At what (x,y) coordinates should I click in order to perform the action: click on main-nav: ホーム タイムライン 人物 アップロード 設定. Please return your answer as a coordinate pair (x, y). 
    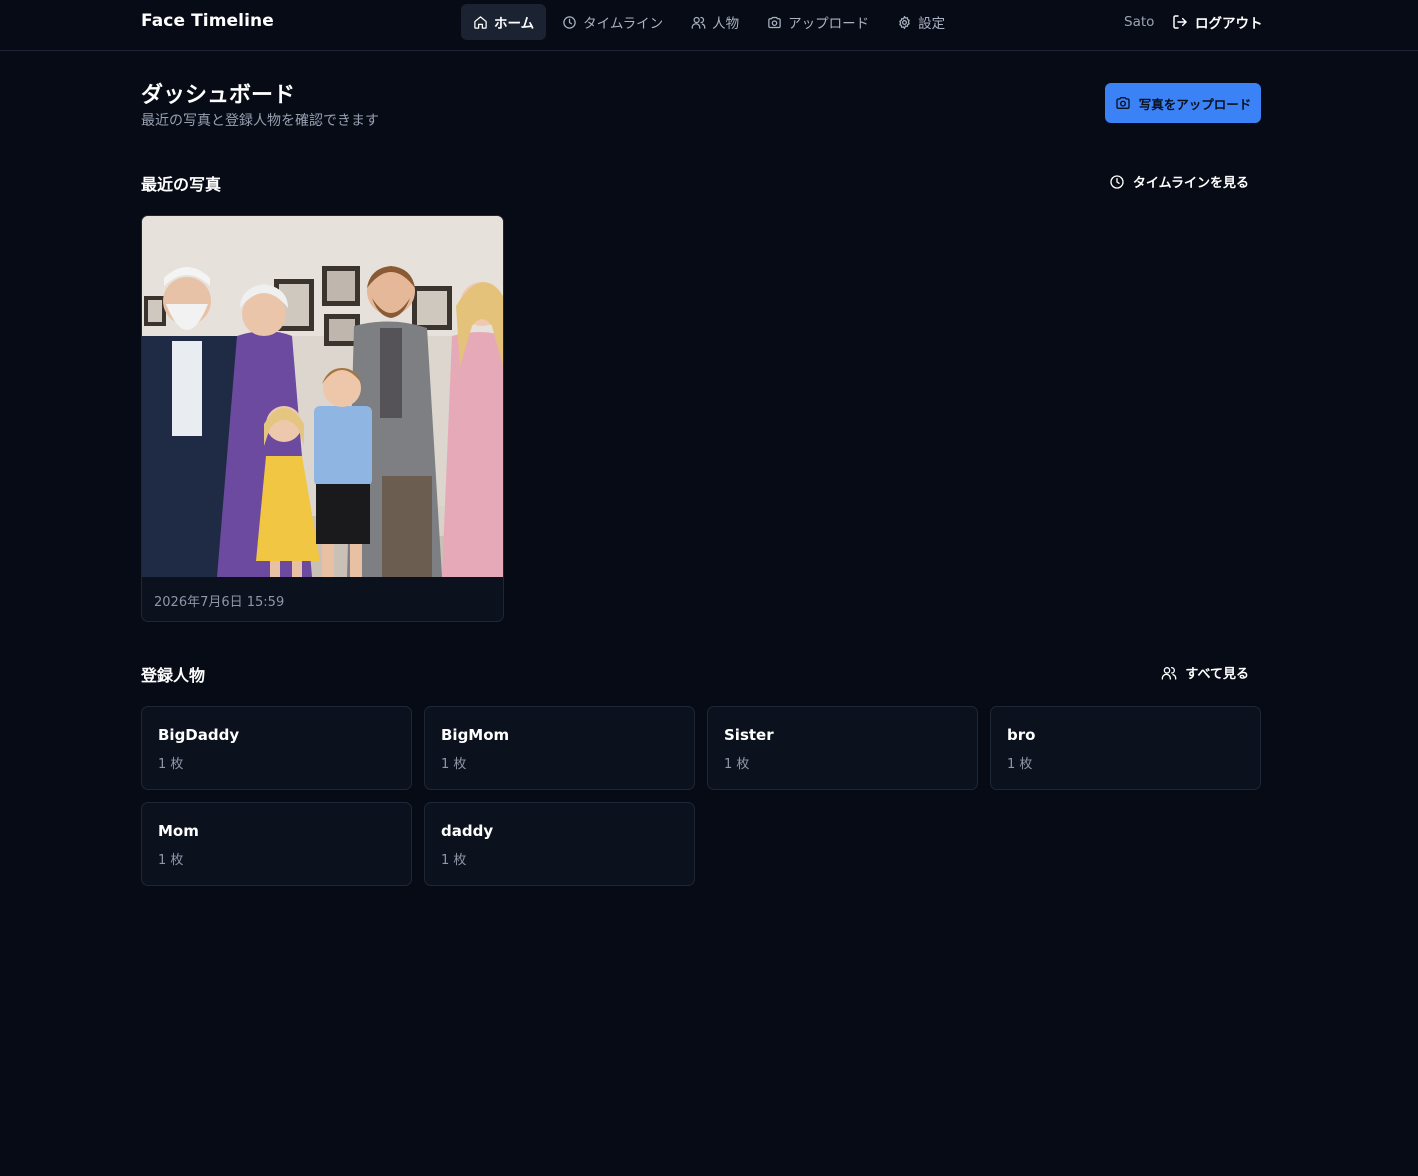
    Looking at the image, I should click on (709, 22).